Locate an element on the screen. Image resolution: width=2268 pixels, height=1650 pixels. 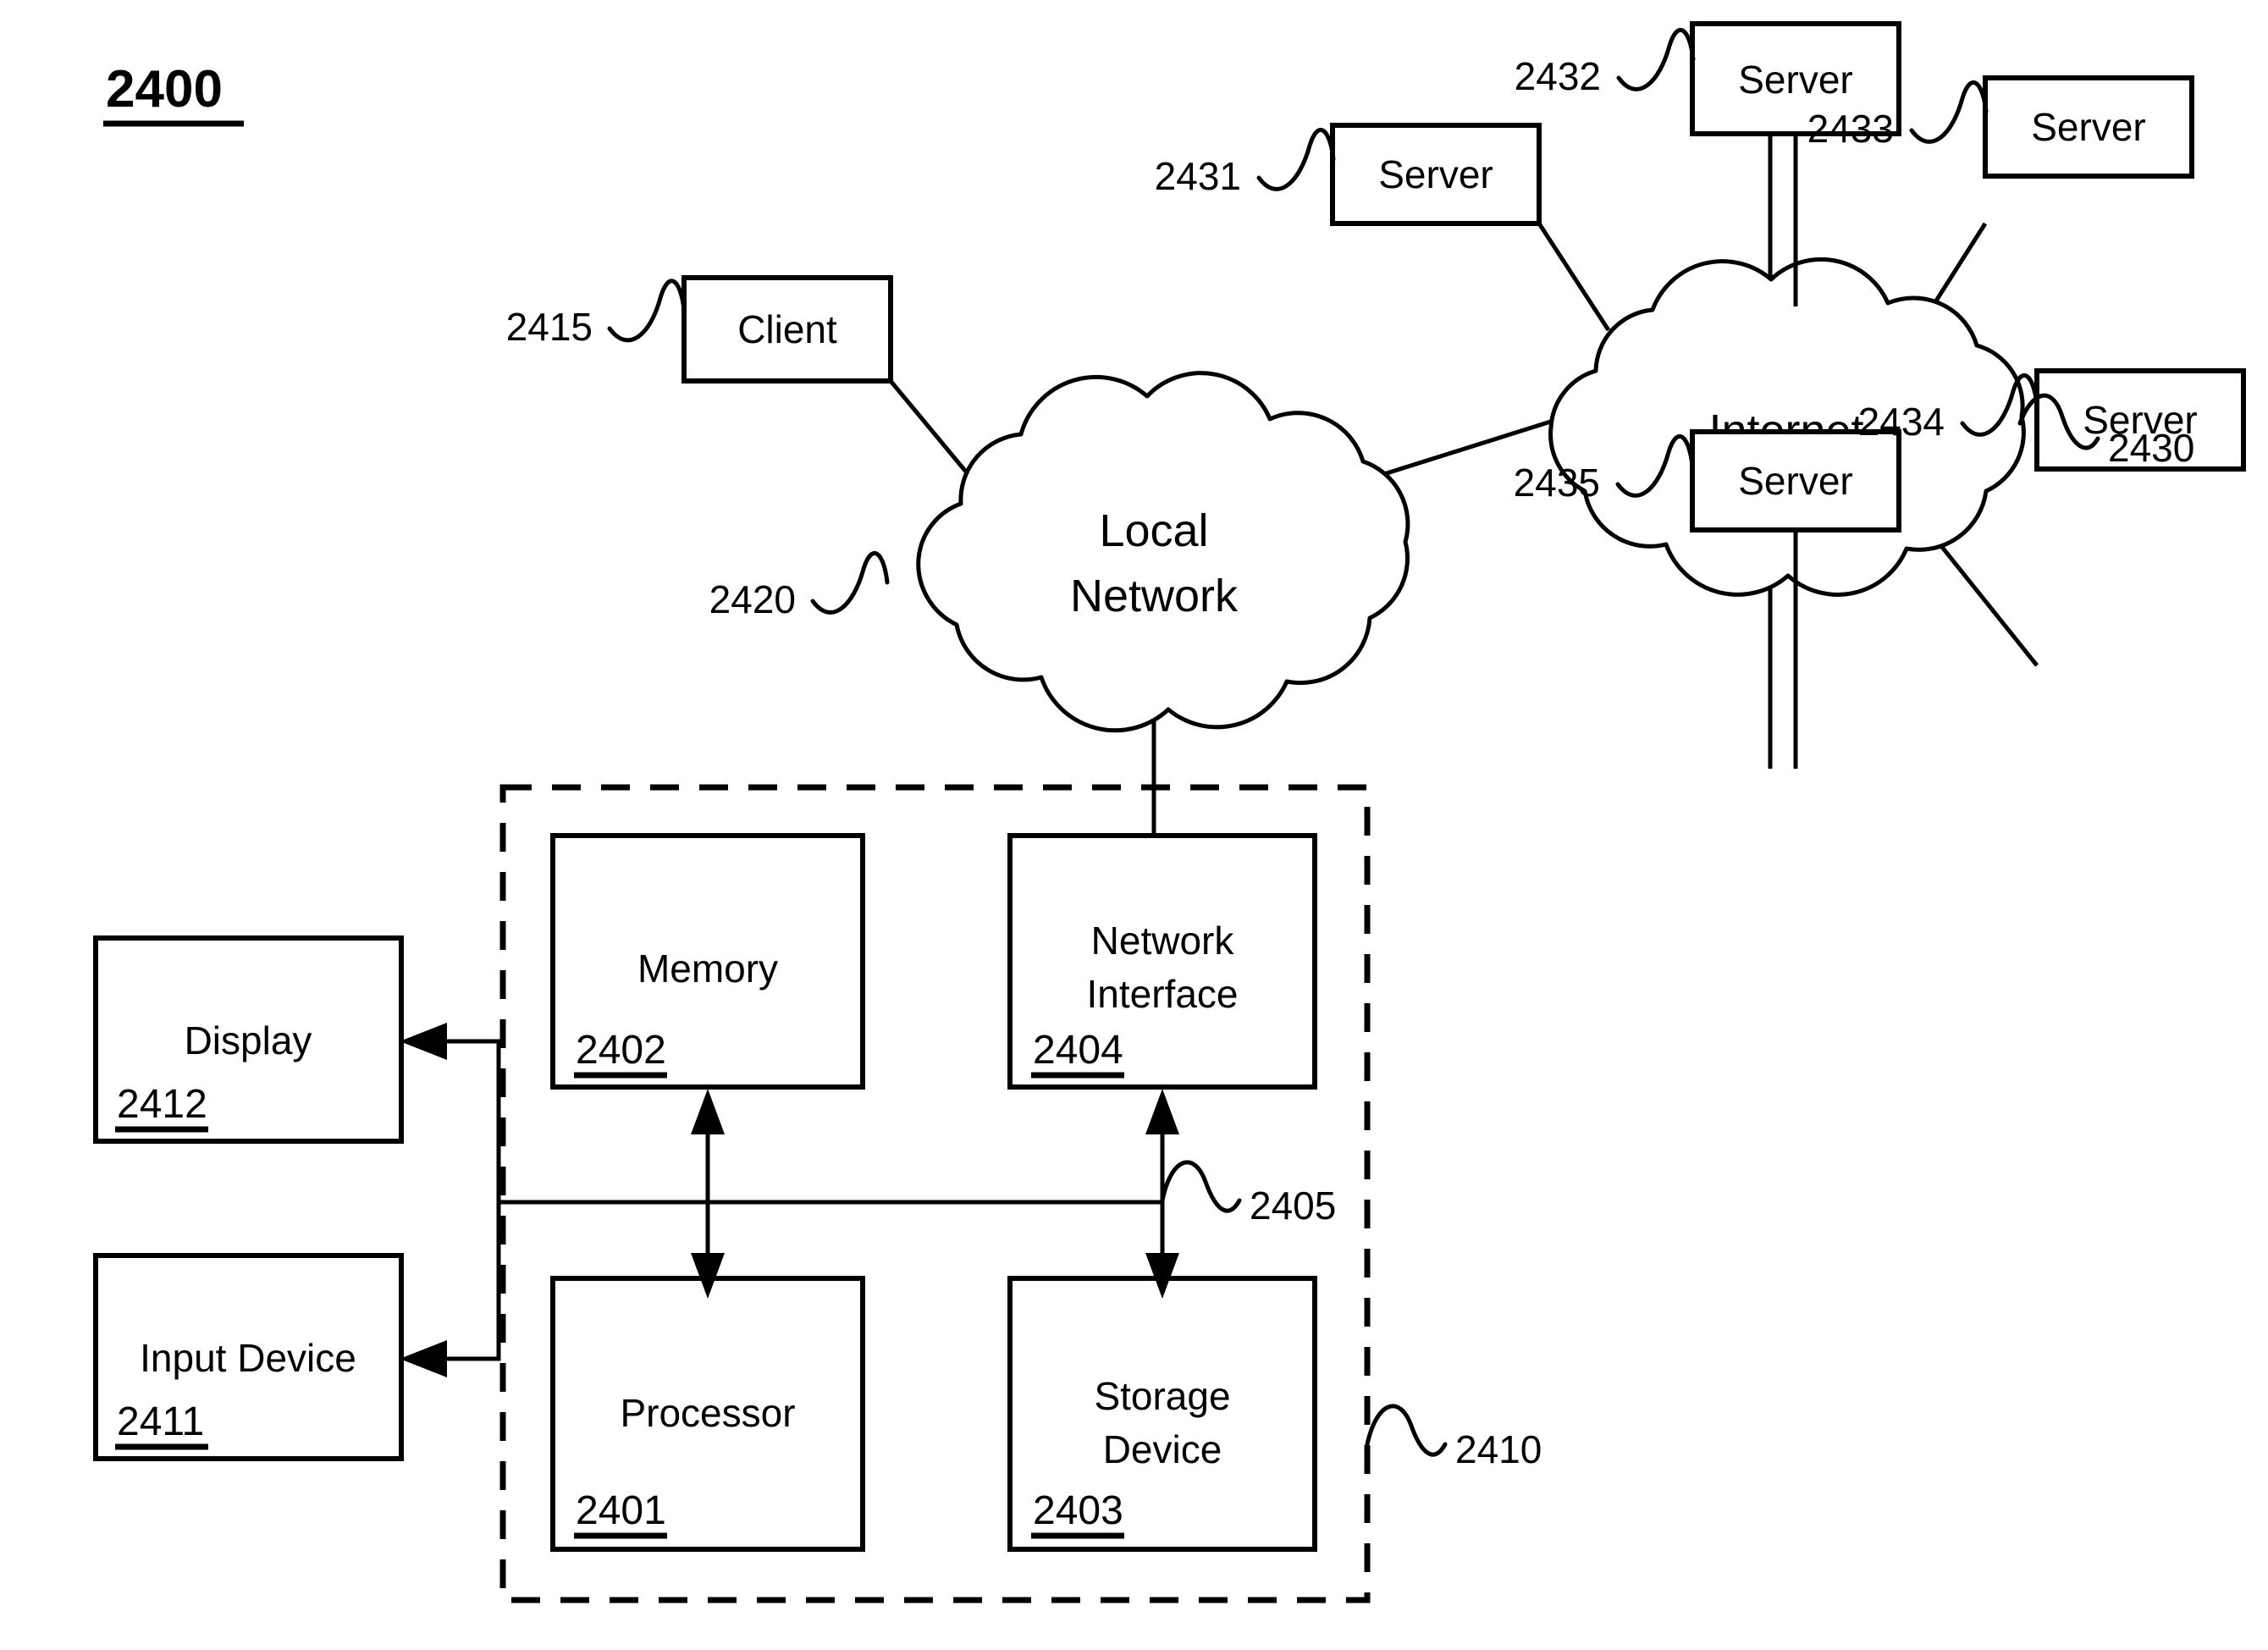
arrow-up-to-memory is located at coordinates (708, 1111).